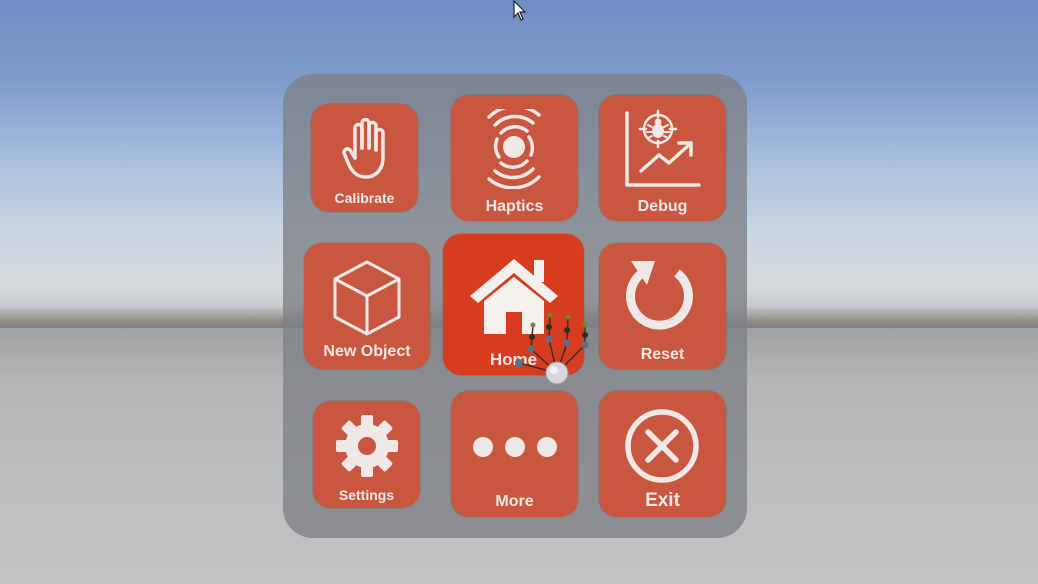  I want to click on haptics-icon, so click(514, 149).